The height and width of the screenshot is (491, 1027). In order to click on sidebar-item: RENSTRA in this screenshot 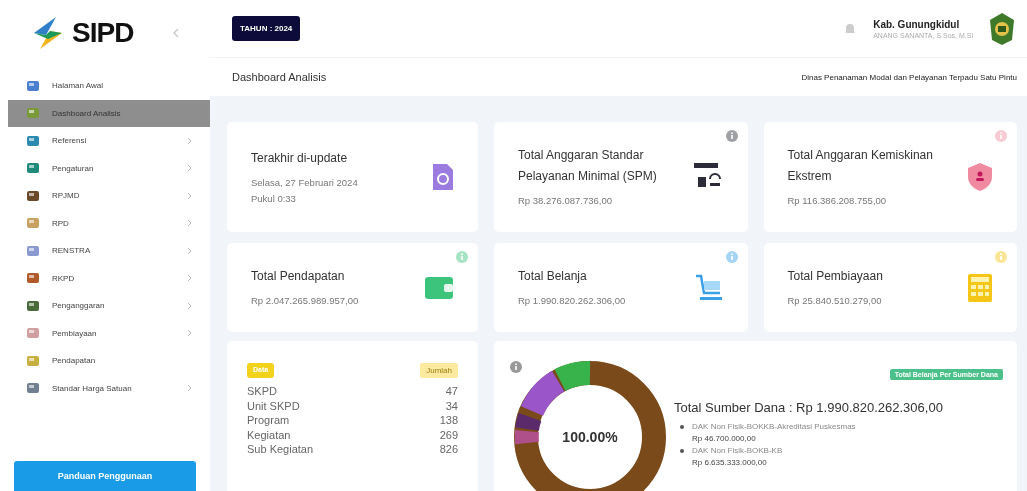, I will do `click(105, 251)`.